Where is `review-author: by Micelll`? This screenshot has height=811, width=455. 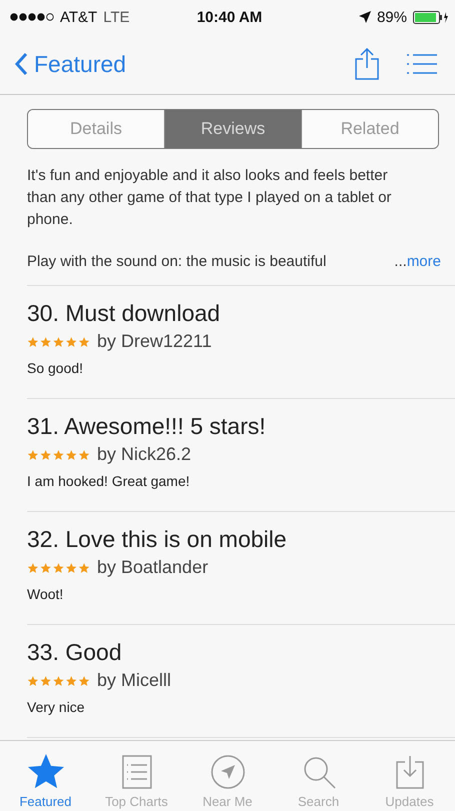
review-author: by Micelll is located at coordinates (134, 680).